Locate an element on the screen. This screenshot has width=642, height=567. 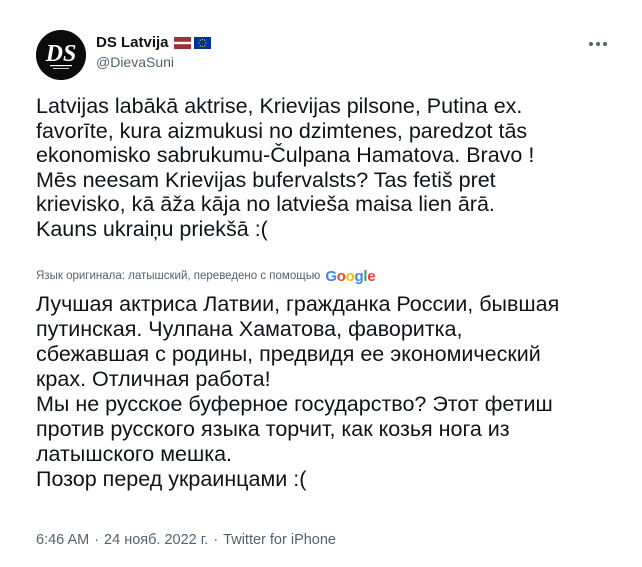
author-block: DS Latvija @DievaSuni is located at coordinates (153, 51).